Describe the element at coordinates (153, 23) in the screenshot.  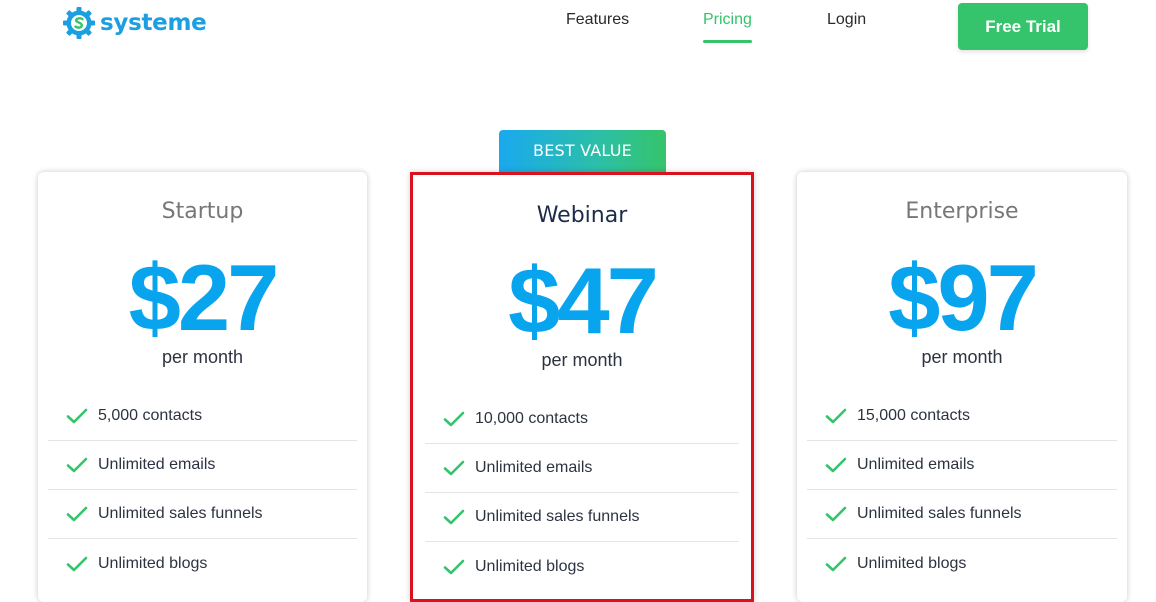
I see `brand-name: systeme` at that location.